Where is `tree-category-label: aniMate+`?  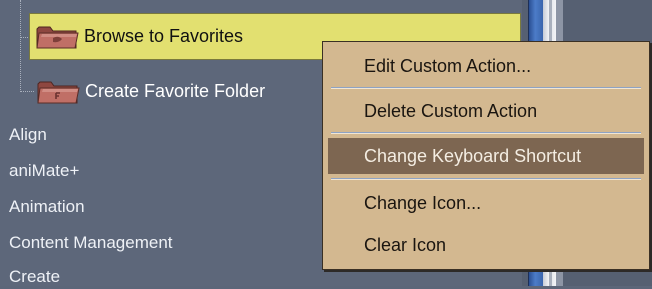 tree-category-label: aniMate+ is located at coordinates (44, 170).